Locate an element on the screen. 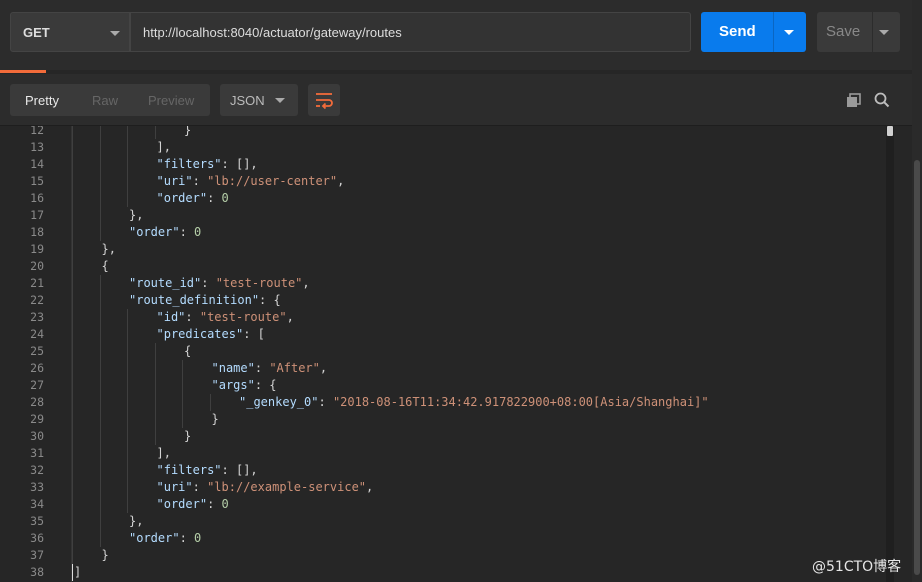 This screenshot has width=922, height=582. format-dropdown: JSON is located at coordinates (259, 100).